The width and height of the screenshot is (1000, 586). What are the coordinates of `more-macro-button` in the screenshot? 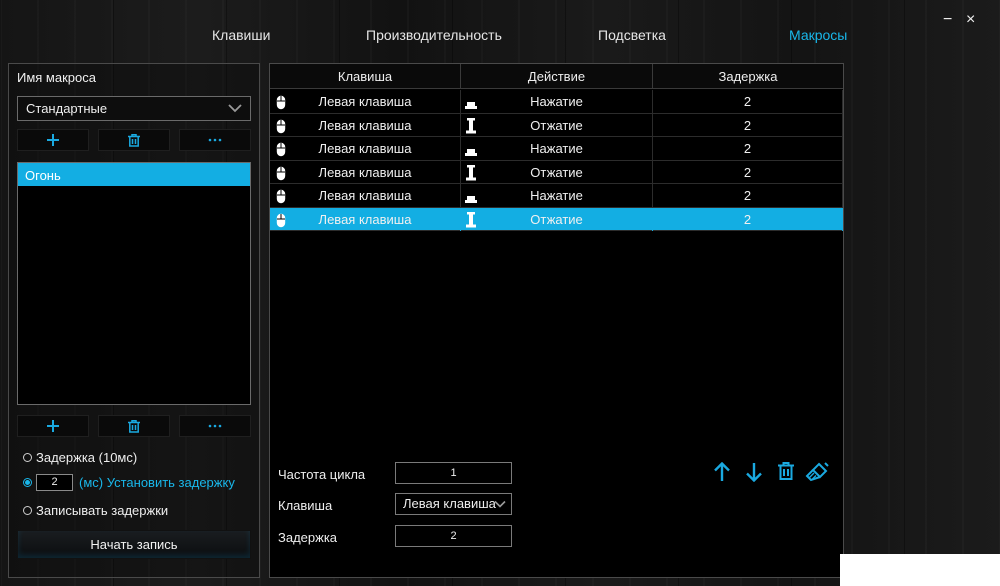 It's located at (215, 140).